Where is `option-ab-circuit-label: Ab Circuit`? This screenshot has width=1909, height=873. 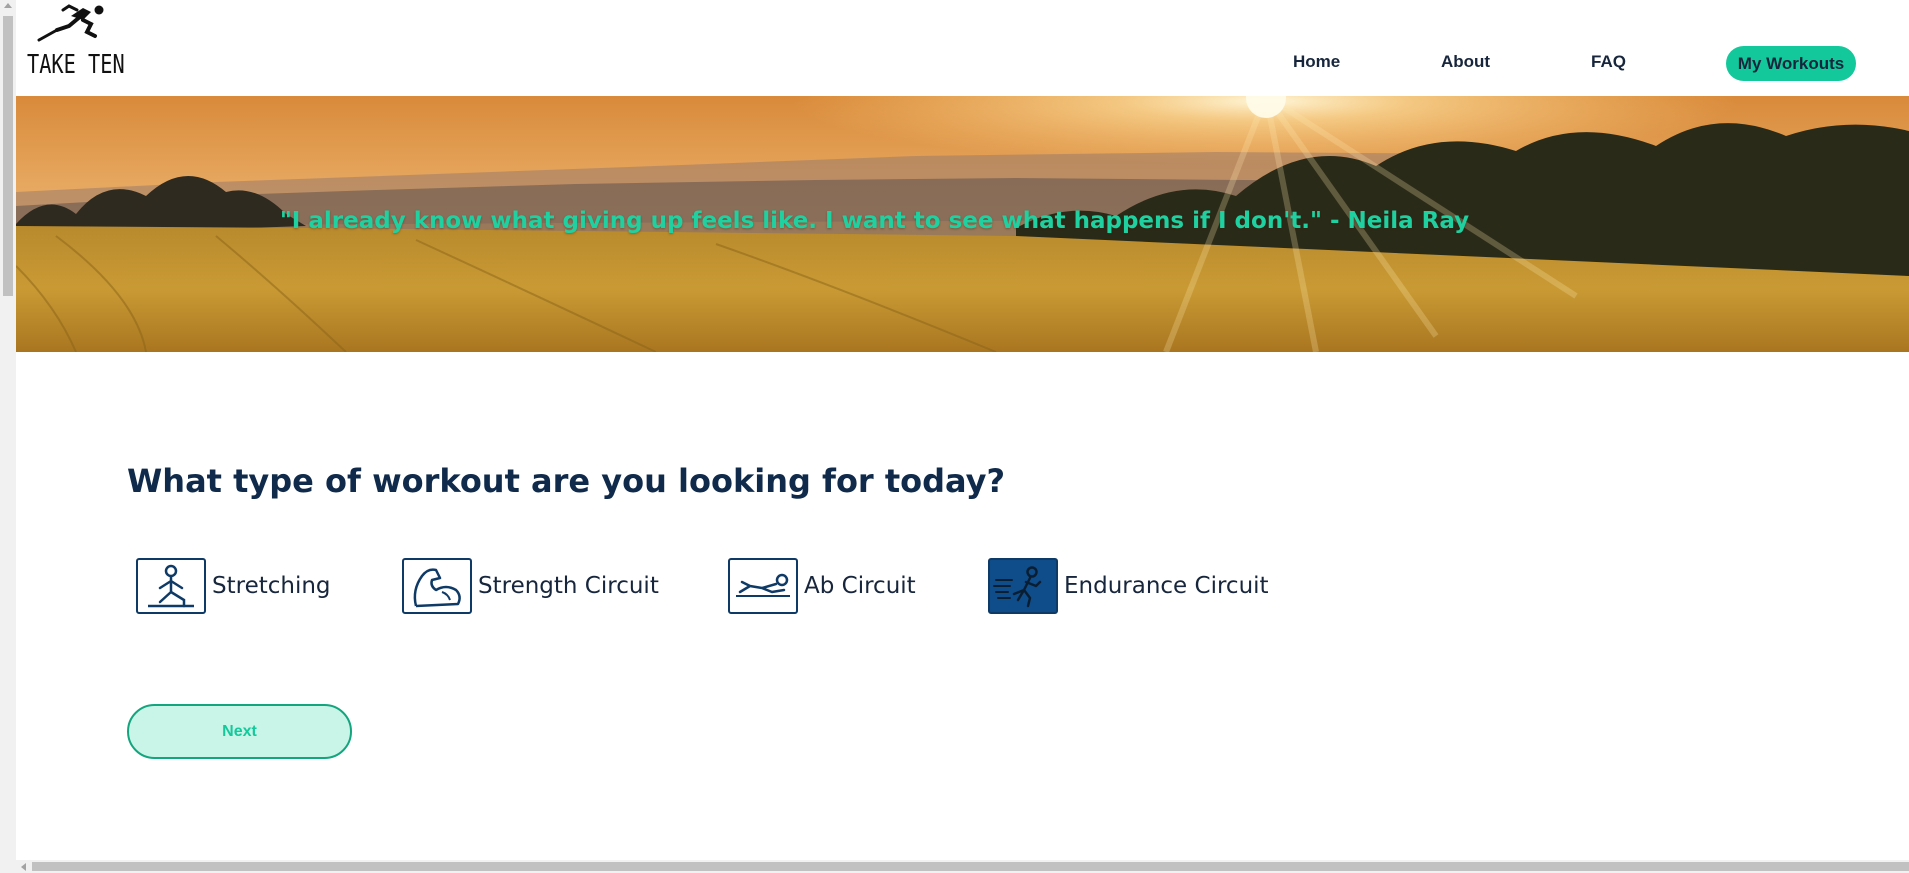 option-ab-circuit-label: Ab Circuit is located at coordinates (860, 586).